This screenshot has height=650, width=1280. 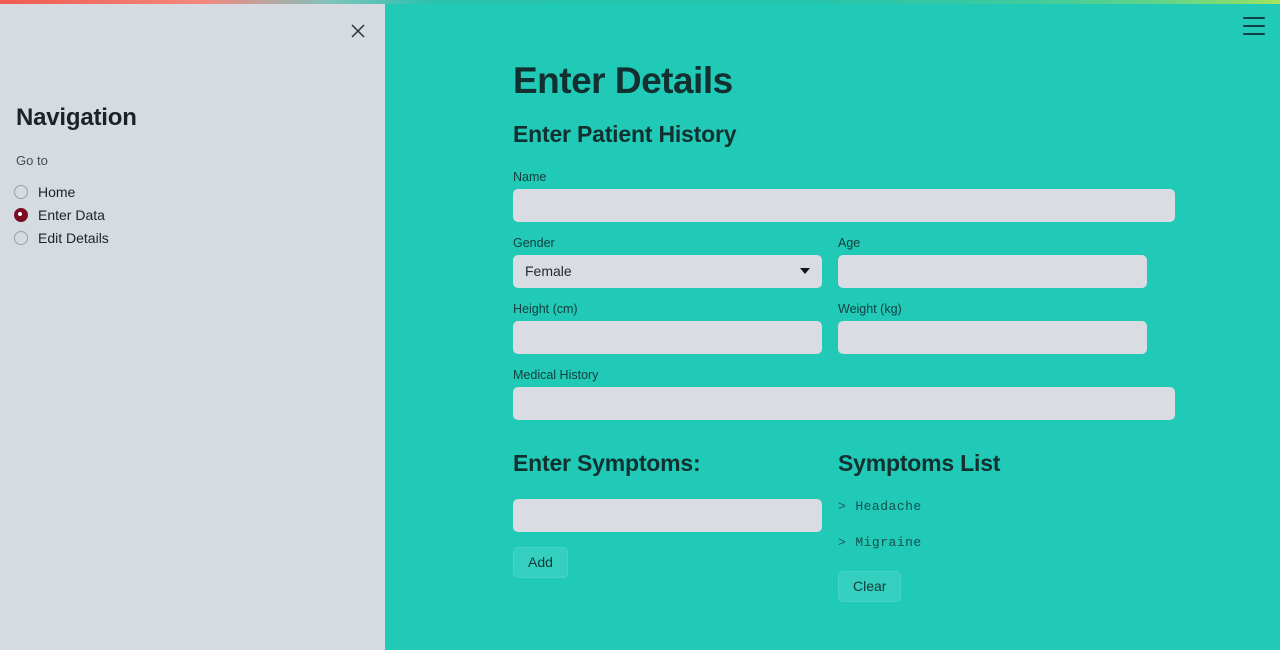 I want to click on symptom-input, so click(x=667, y=515).